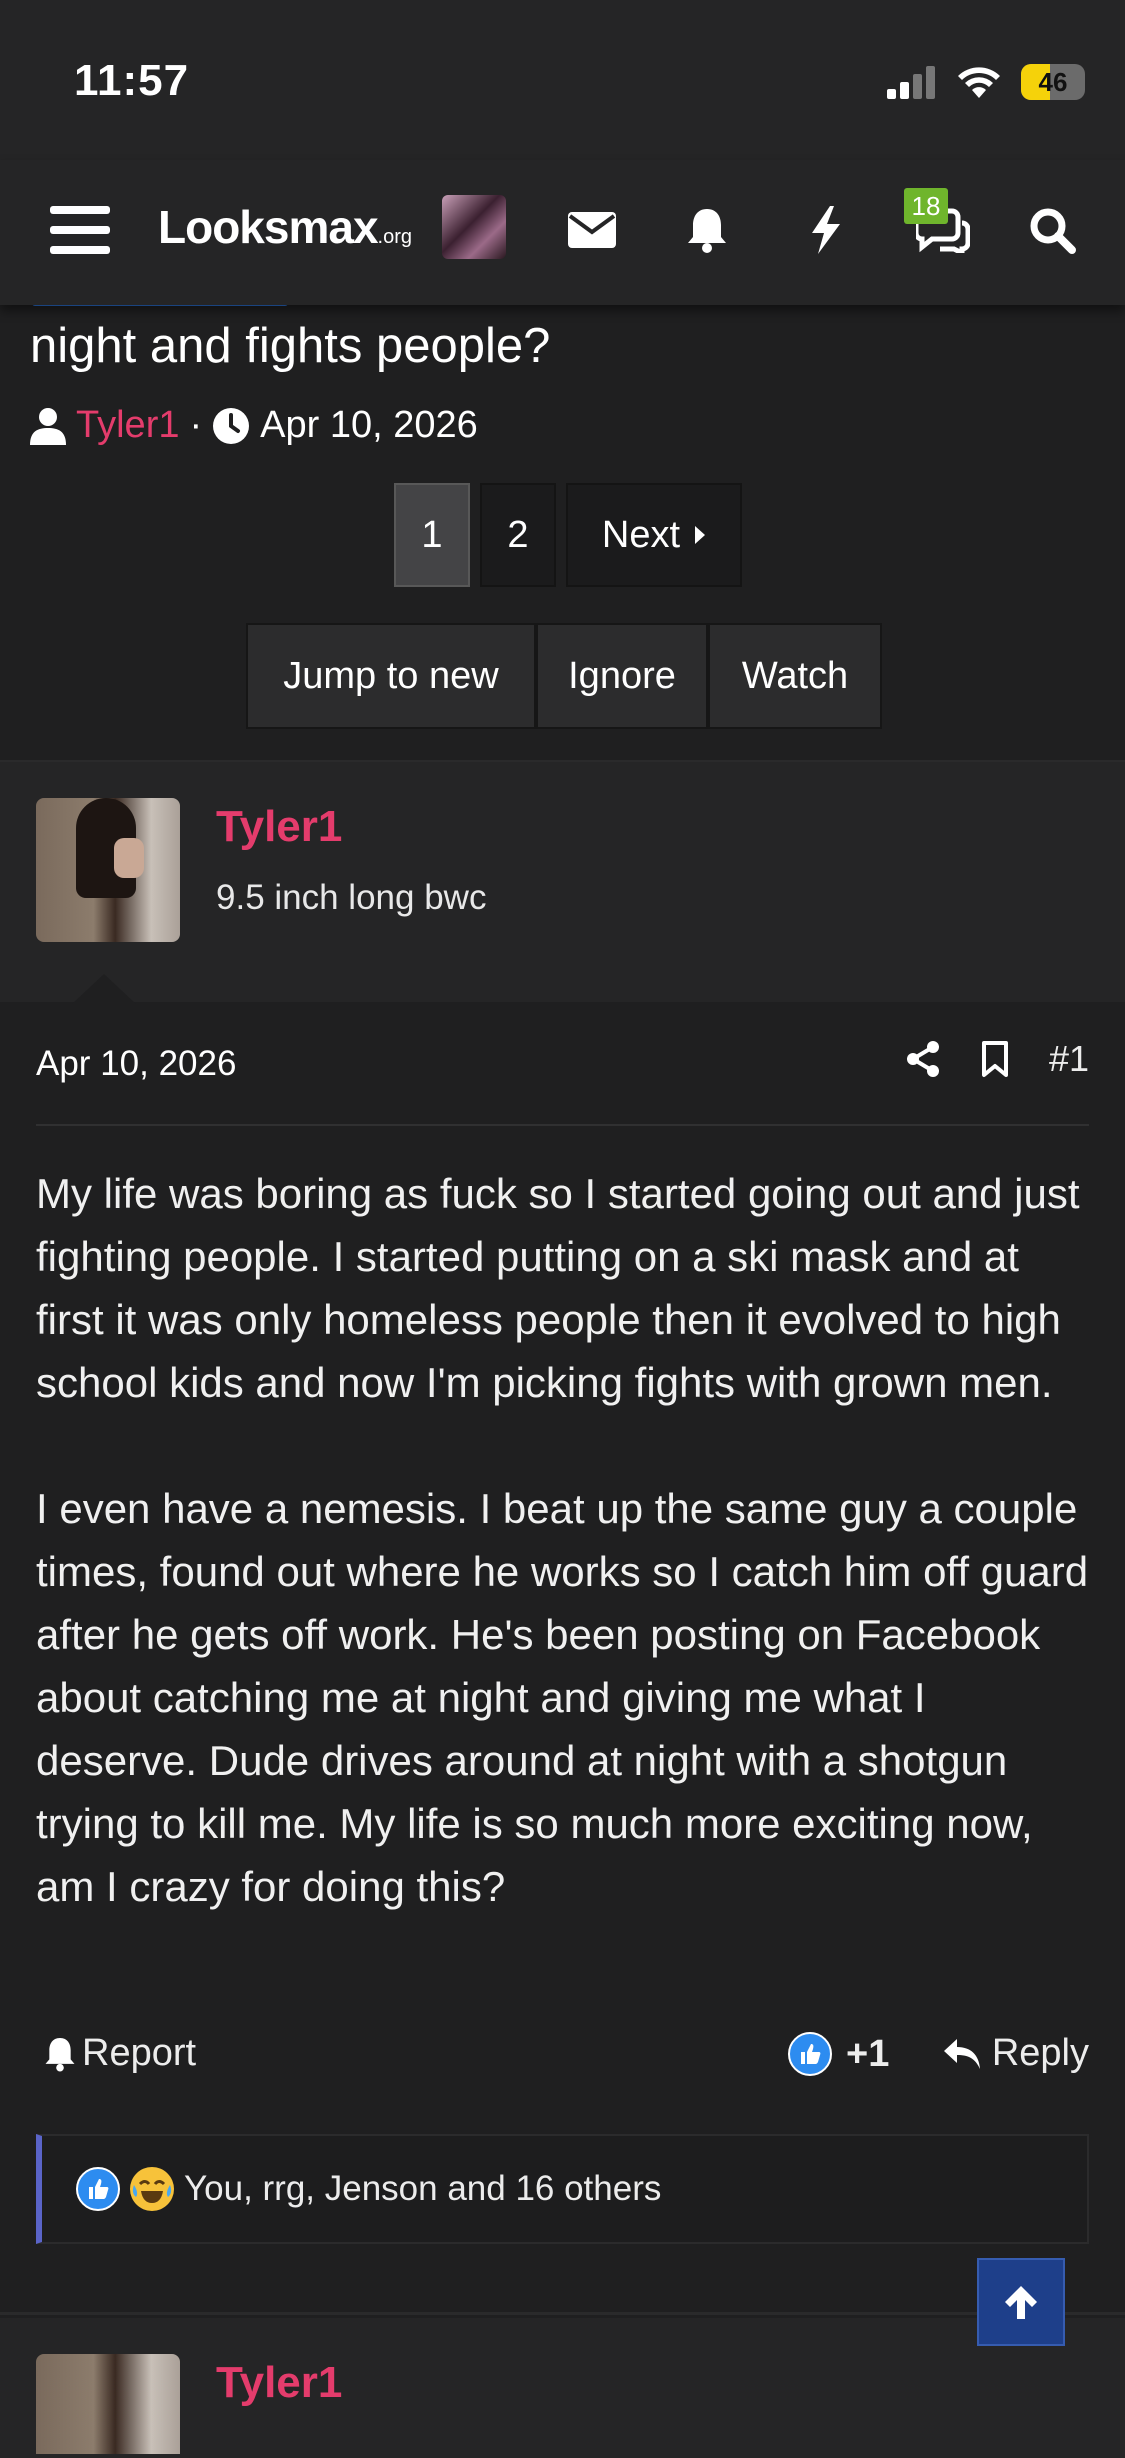 The image size is (1125, 2458). I want to click on scroll-to-top-button, so click(1021, 2302).